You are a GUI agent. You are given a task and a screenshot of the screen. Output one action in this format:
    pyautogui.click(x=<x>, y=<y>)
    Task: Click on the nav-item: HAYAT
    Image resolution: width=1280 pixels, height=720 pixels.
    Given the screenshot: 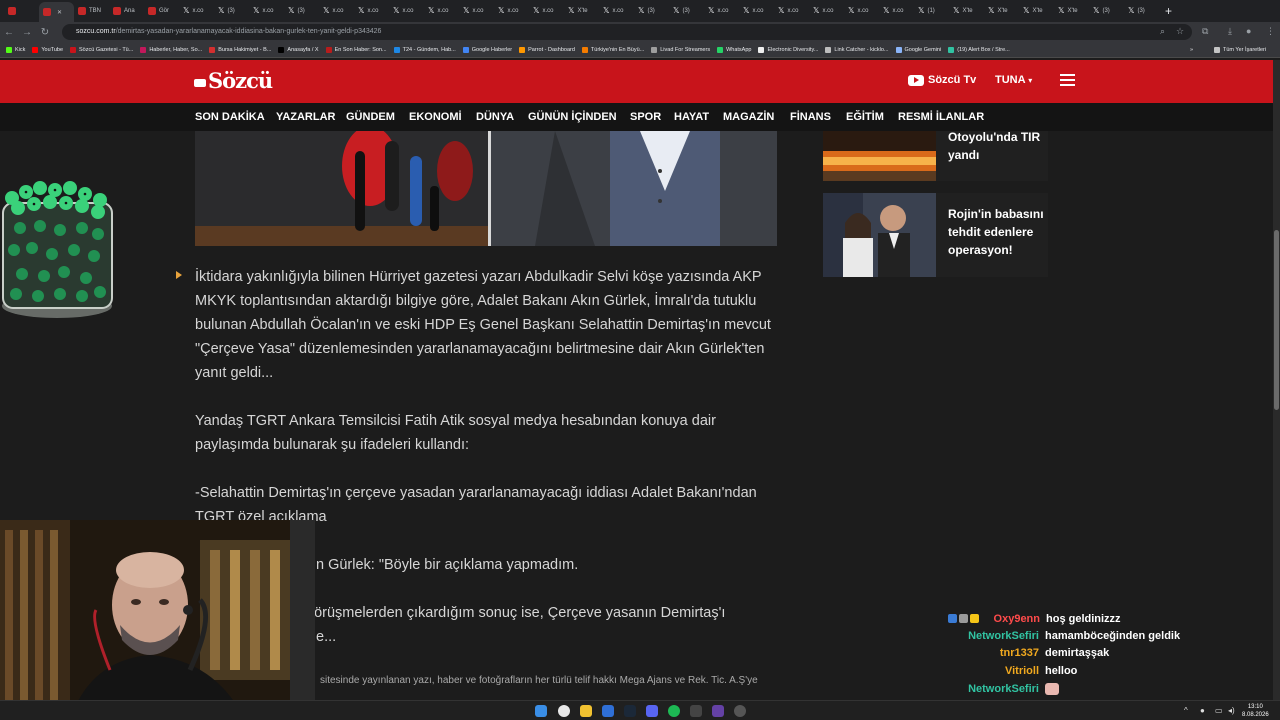 What is the action you would take?
    pyautogui.click(x=691, y=117)
    